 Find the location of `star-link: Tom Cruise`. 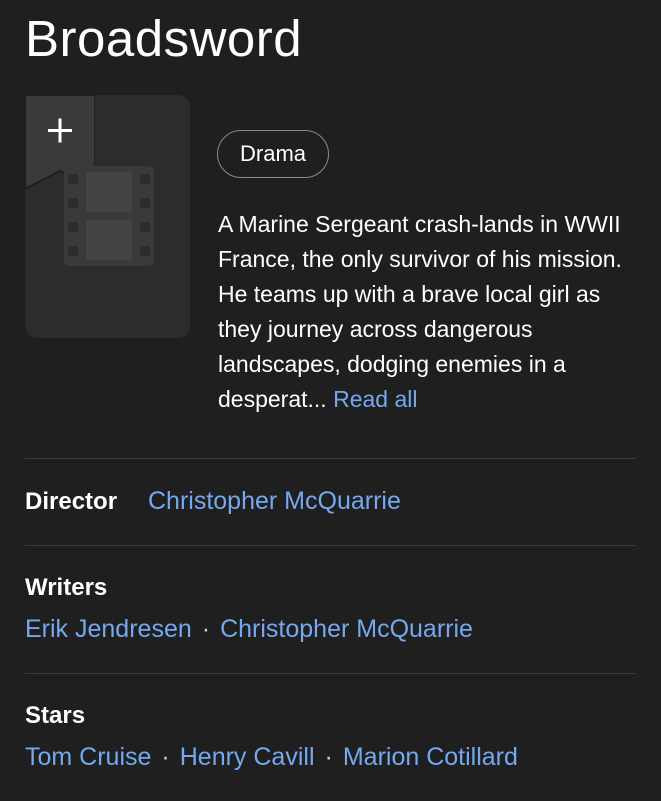

star-link: Tom Cruise is located at coordinates (88, 757).